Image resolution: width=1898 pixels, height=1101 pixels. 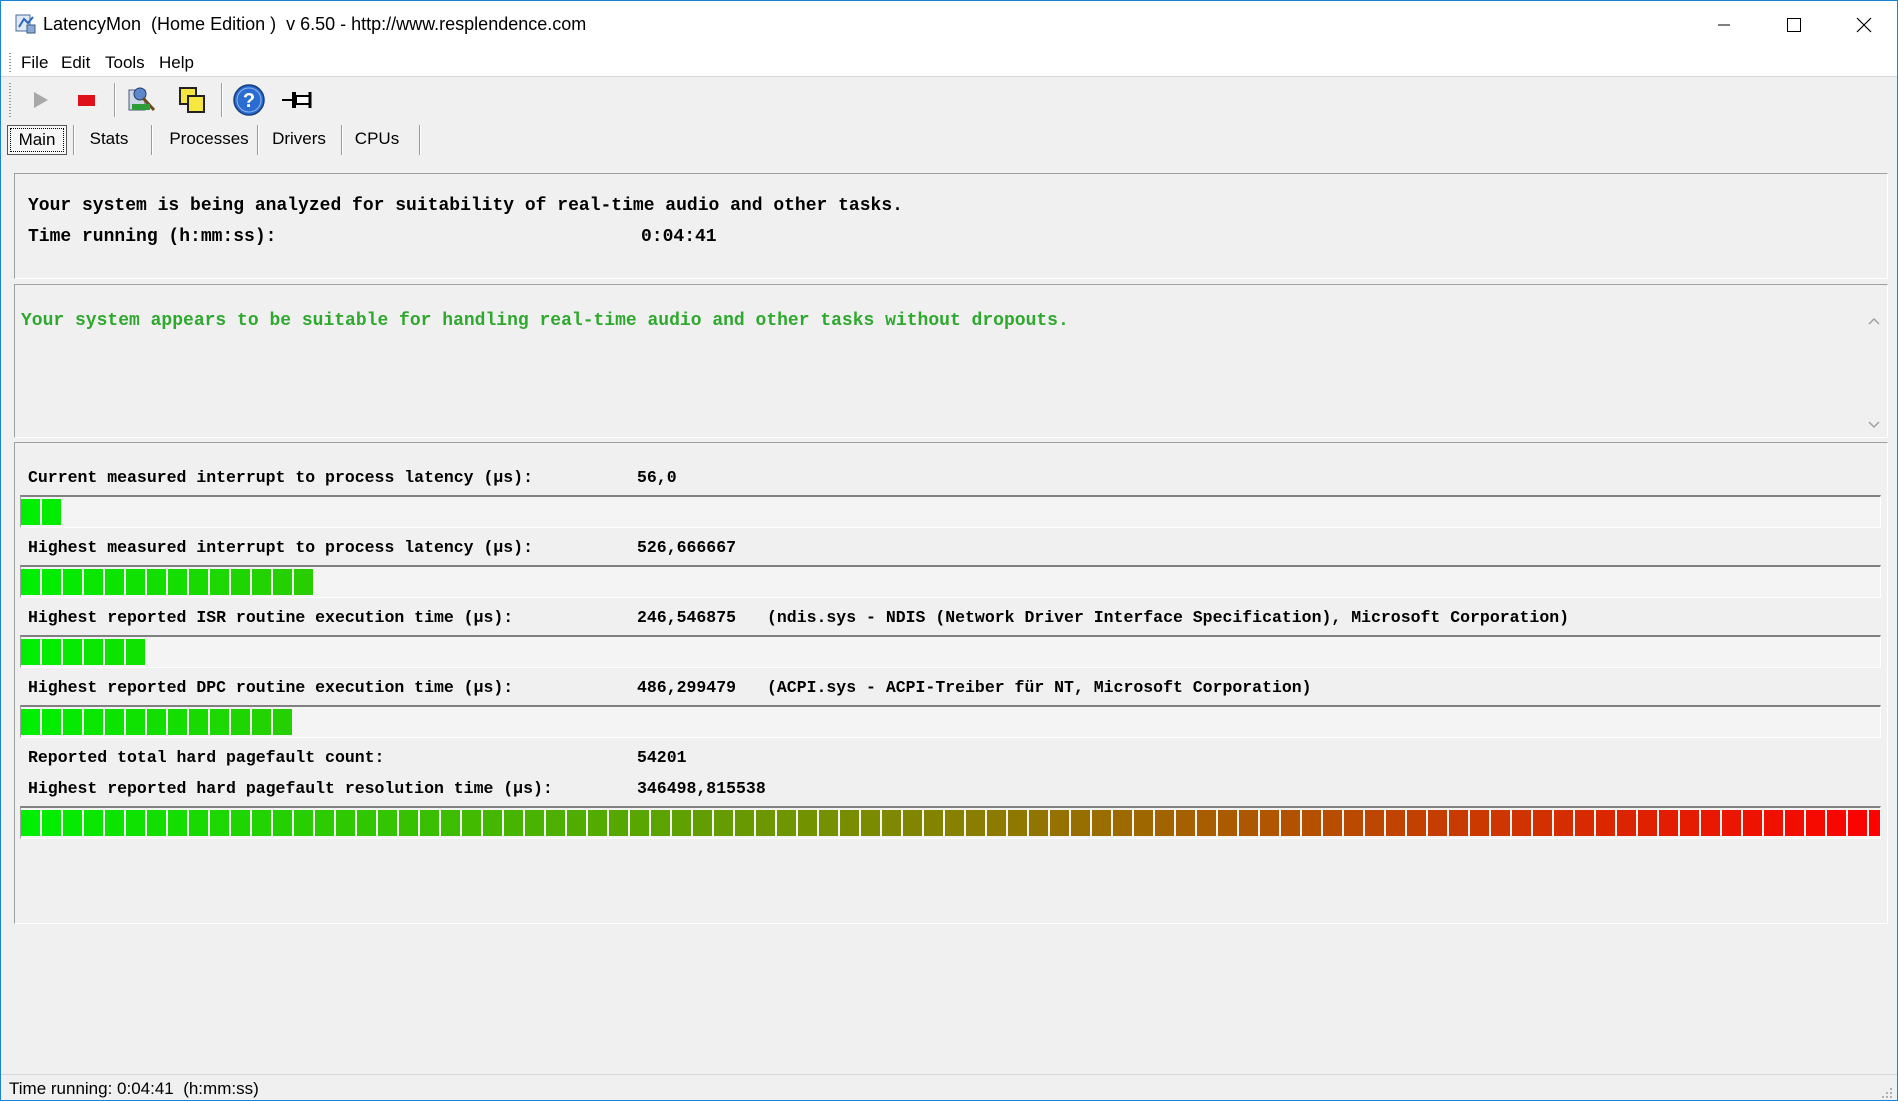 I want to click on minimize-icon, so click(x=1724, y=25).